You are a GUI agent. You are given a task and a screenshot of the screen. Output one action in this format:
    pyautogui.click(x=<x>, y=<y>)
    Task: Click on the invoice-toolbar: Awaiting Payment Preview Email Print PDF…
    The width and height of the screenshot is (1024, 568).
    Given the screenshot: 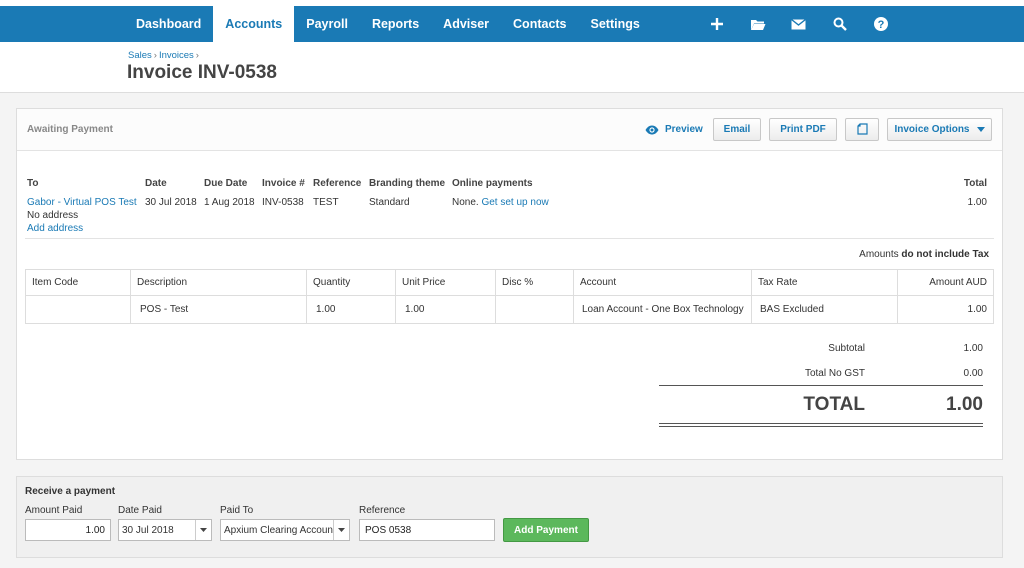 What is the action you would take?
    pyautogui.click(x=509, y=130)
    